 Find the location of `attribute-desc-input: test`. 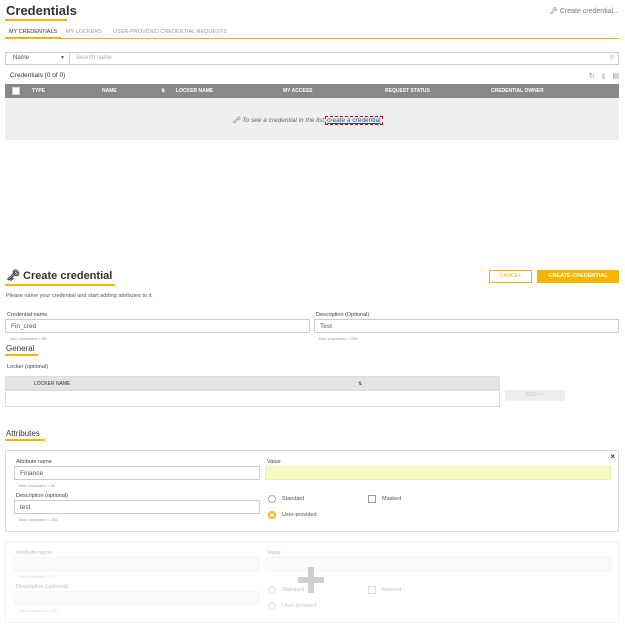

attribute-desc-input: test is located at coordinates (137, 507).